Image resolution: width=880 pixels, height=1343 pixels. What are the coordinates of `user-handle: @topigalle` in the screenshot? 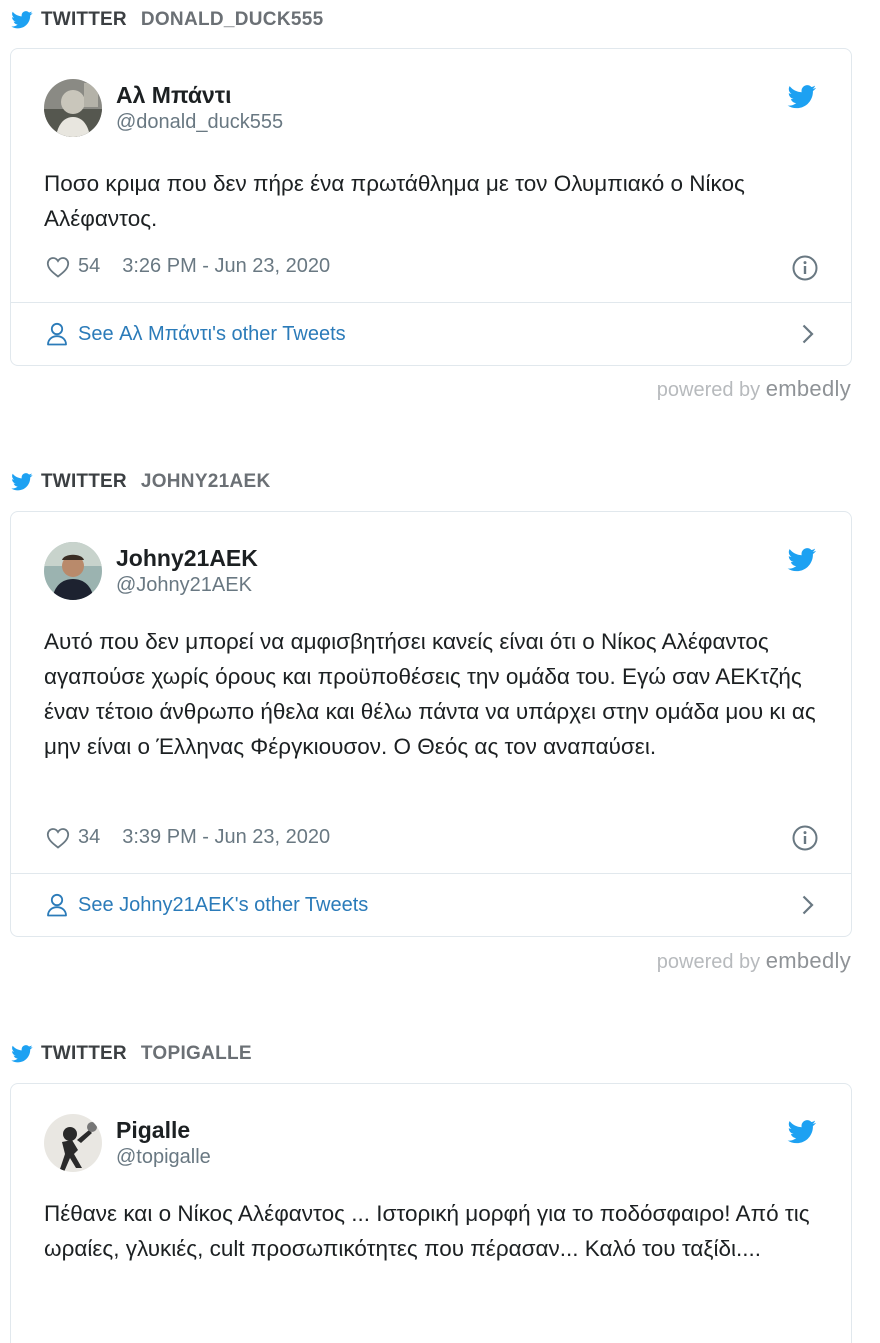 It's located at (163, 1157).